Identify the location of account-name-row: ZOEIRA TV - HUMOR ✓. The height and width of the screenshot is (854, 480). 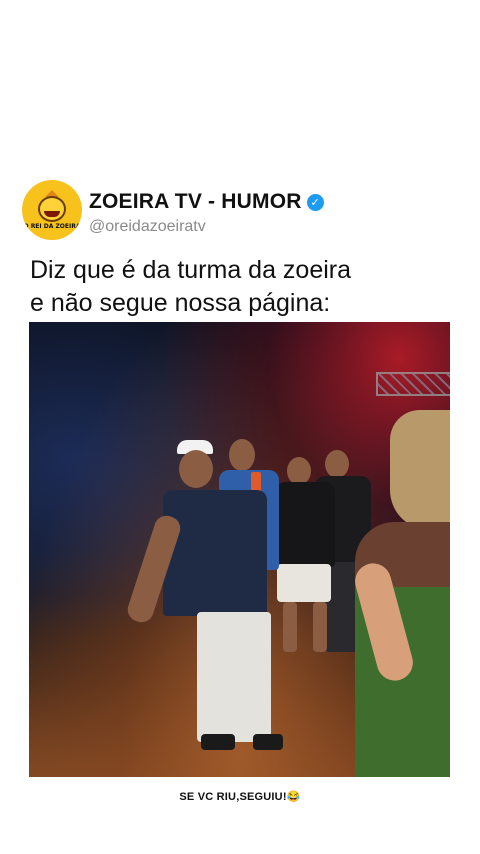
(206, 202).